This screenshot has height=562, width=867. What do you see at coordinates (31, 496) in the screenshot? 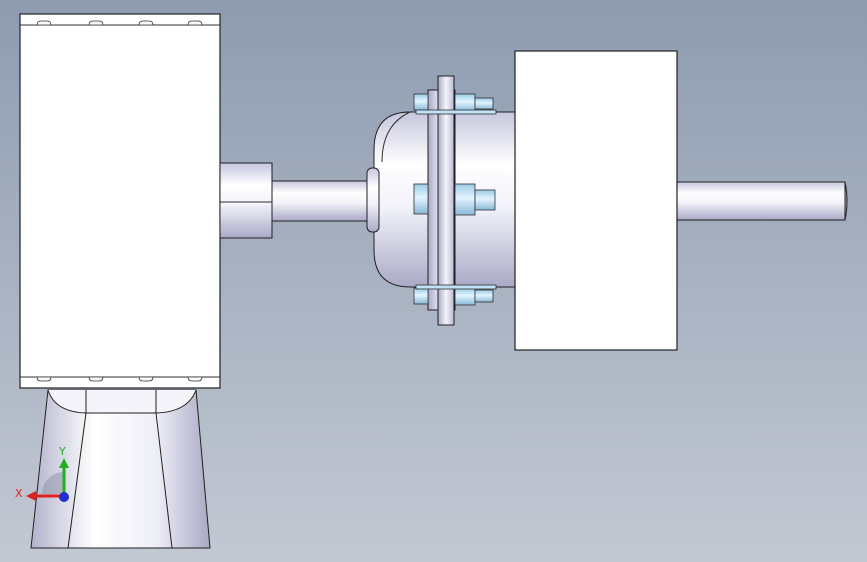
I see `x-axis-arrowhead` at bounding box center [31, 496].